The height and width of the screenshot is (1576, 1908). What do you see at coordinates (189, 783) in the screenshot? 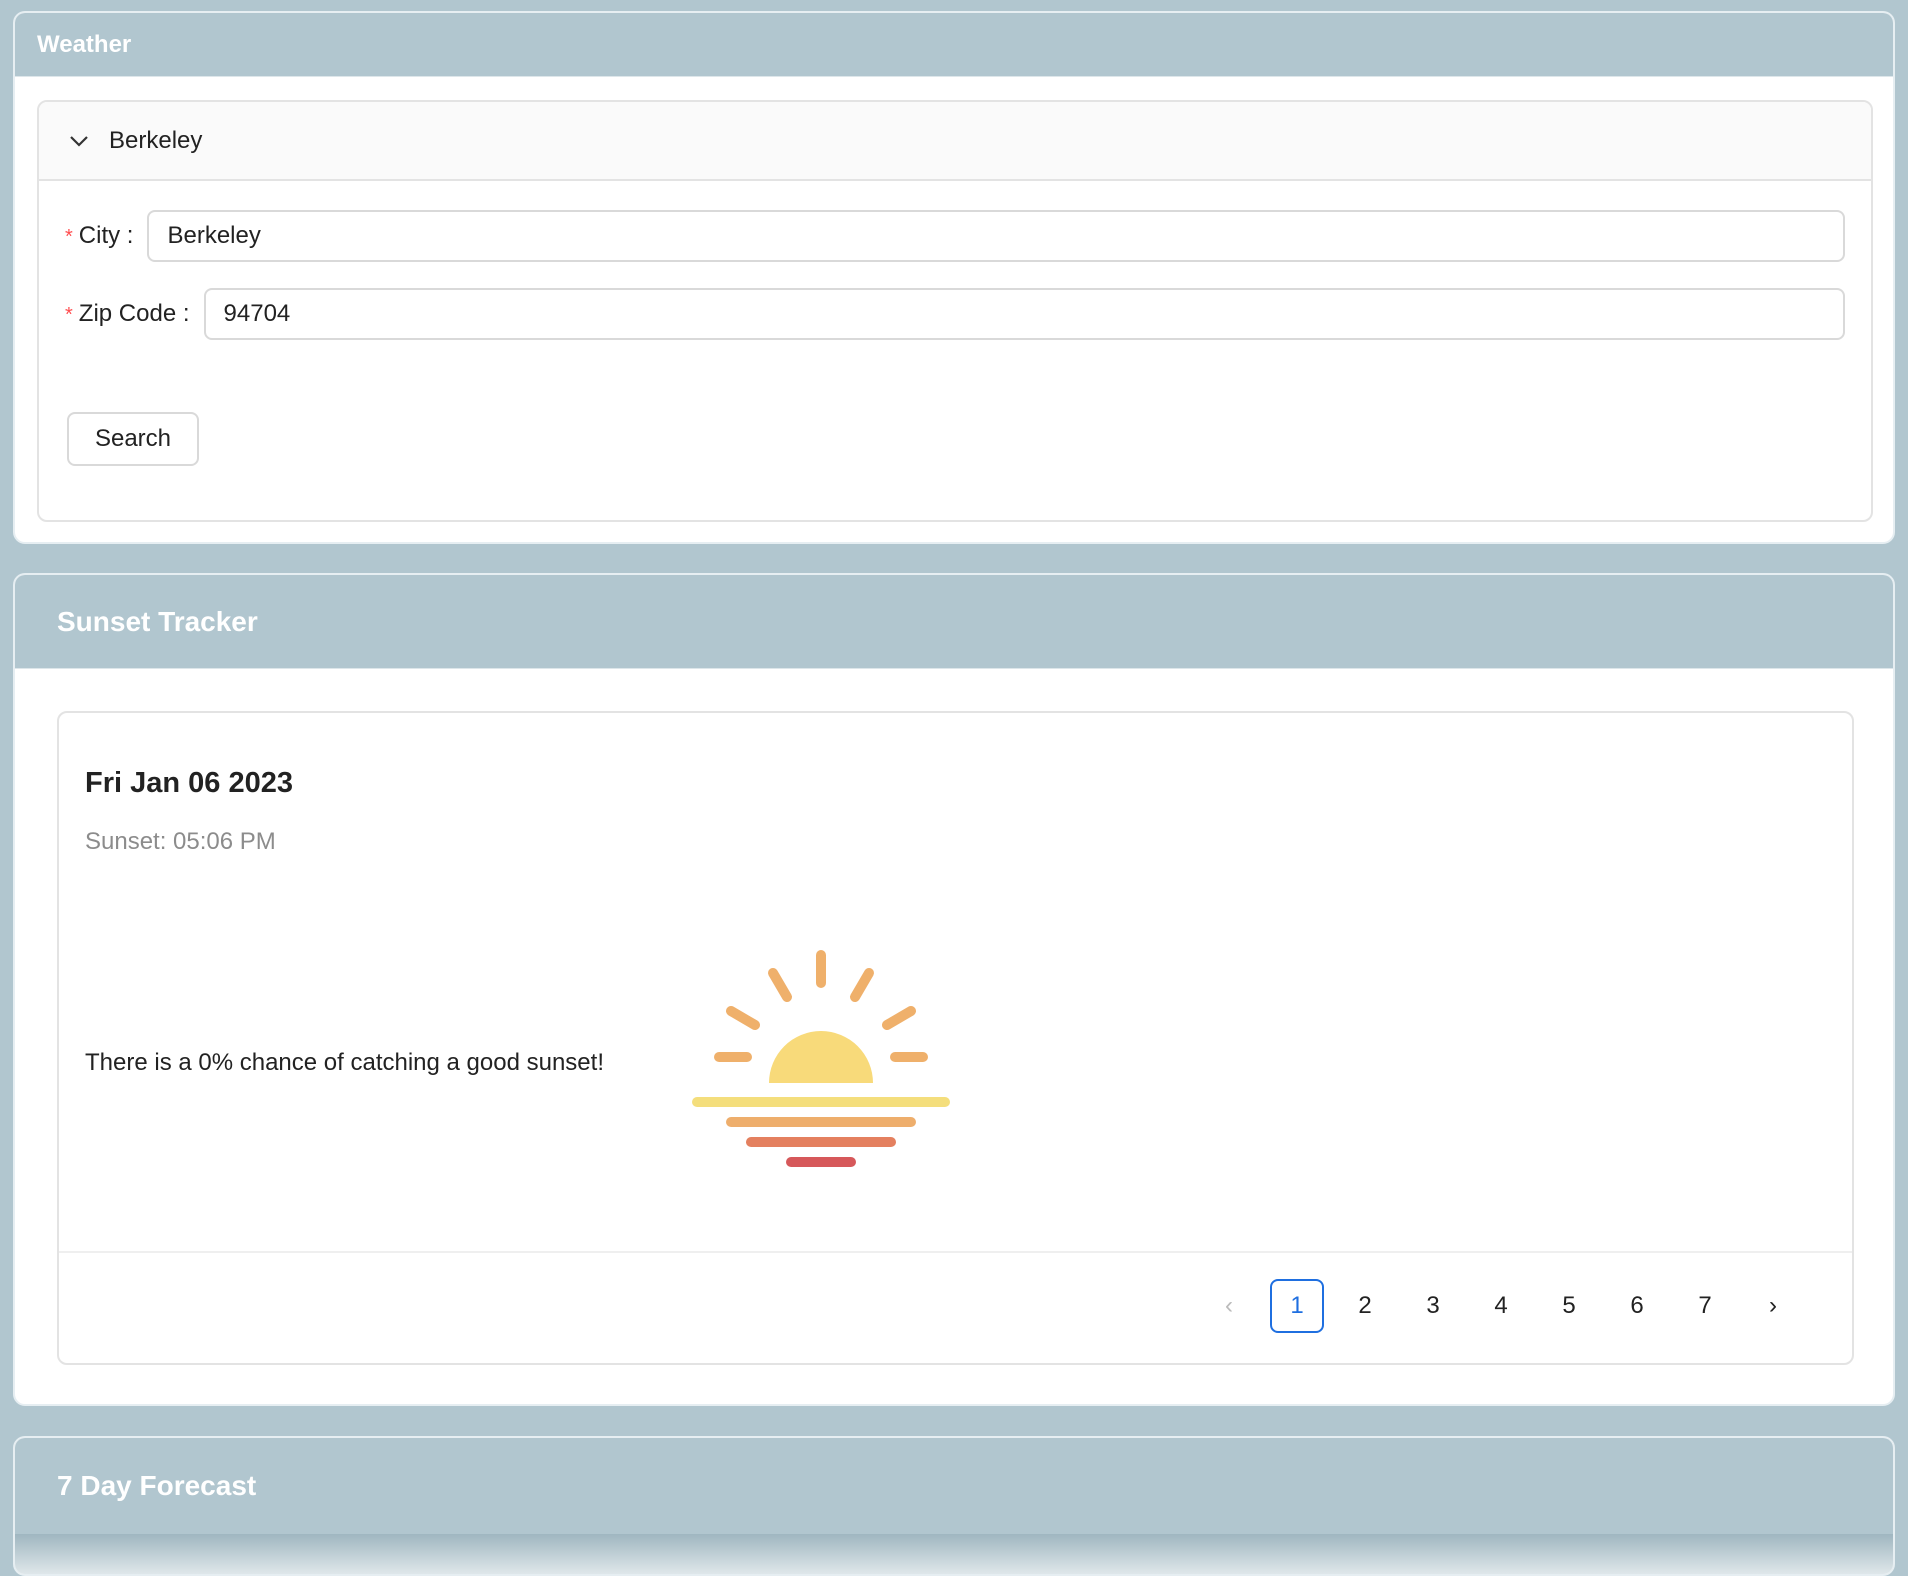
I see `sunset-date: Fri Jan 06 2023` at bounding box center [189, 783].